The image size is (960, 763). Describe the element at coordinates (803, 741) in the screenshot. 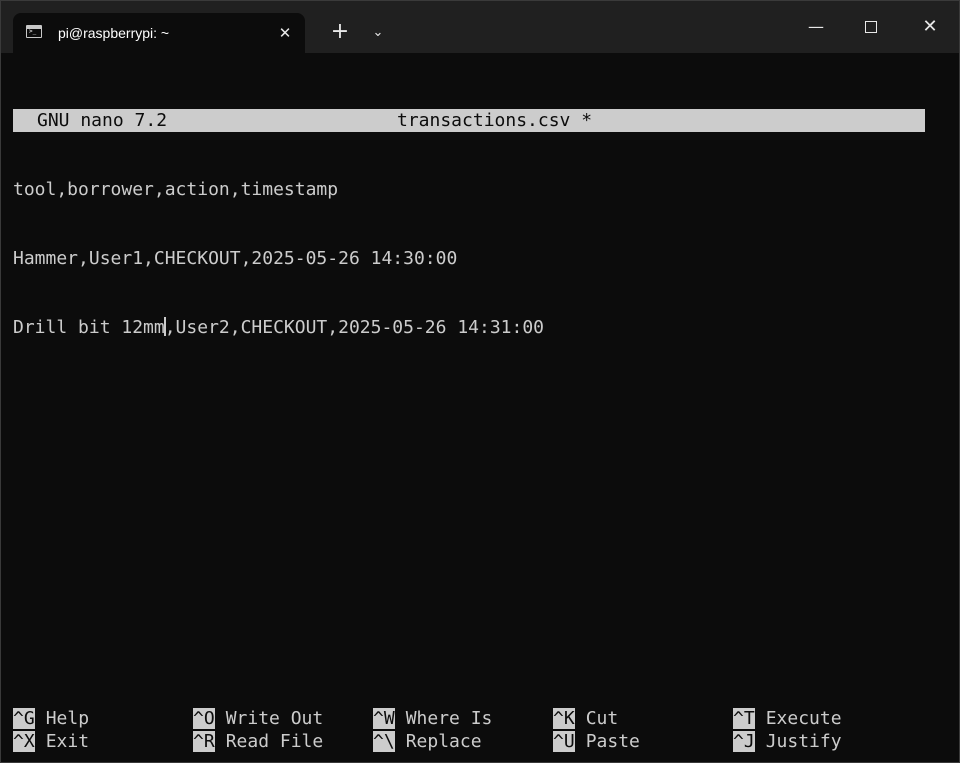

I see `shortcut-label: Justify` at that location.